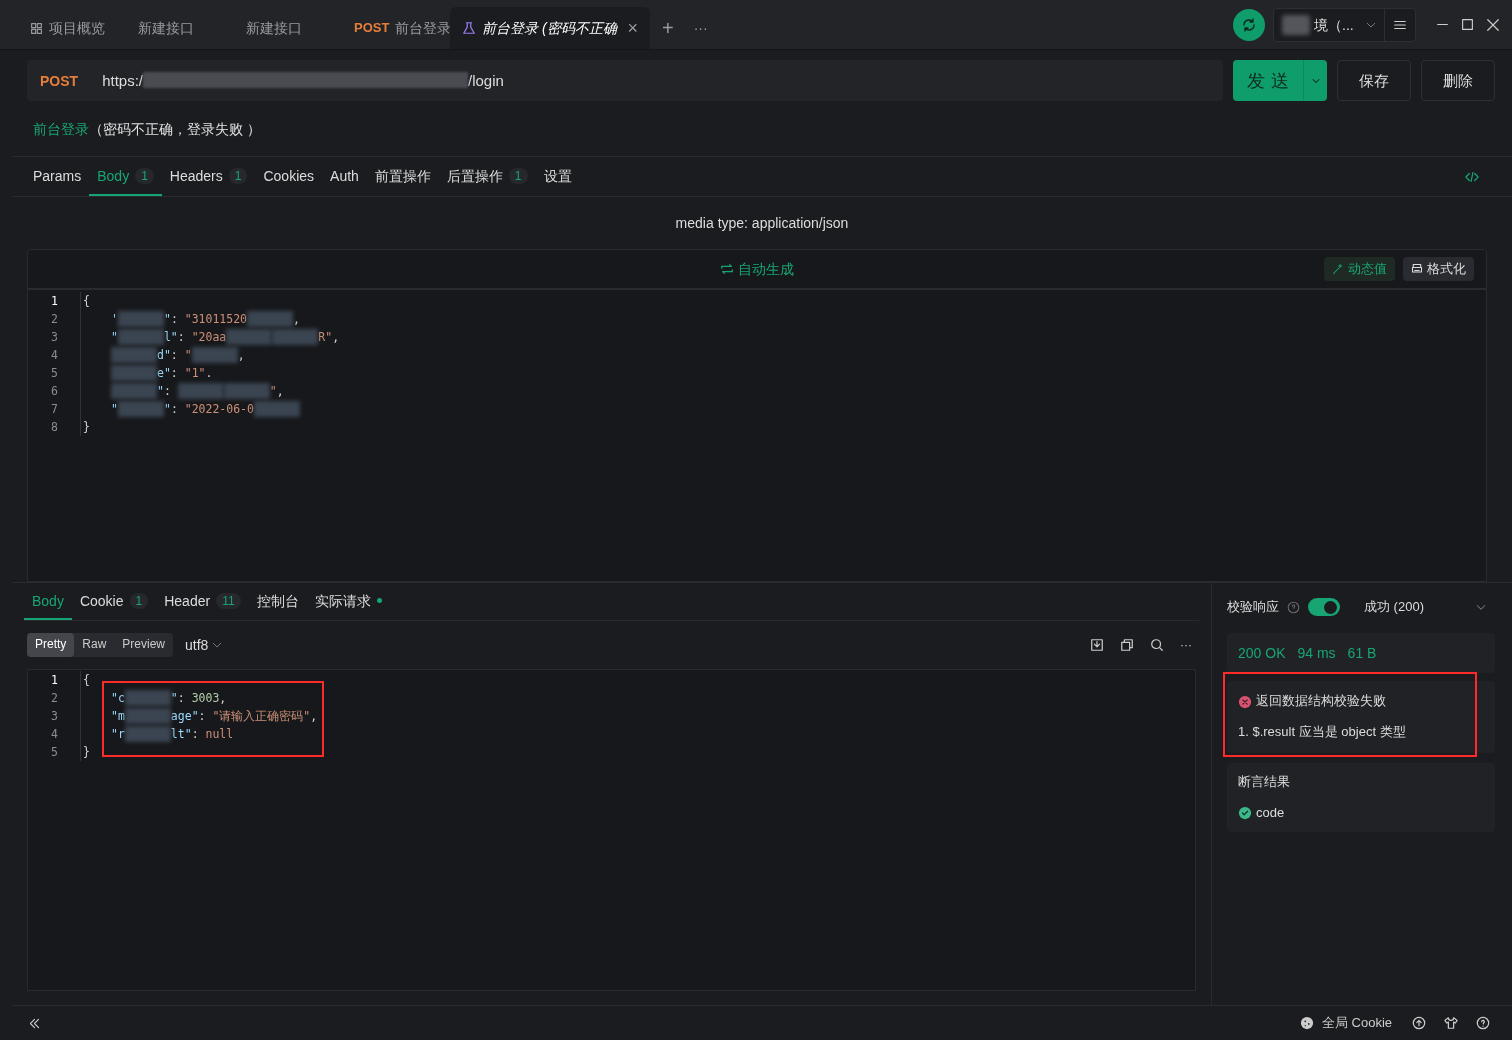  What do you see at coordinates (36, 28) in the screenshot?
I see `grid-icon` at bounding box center [36, 28].